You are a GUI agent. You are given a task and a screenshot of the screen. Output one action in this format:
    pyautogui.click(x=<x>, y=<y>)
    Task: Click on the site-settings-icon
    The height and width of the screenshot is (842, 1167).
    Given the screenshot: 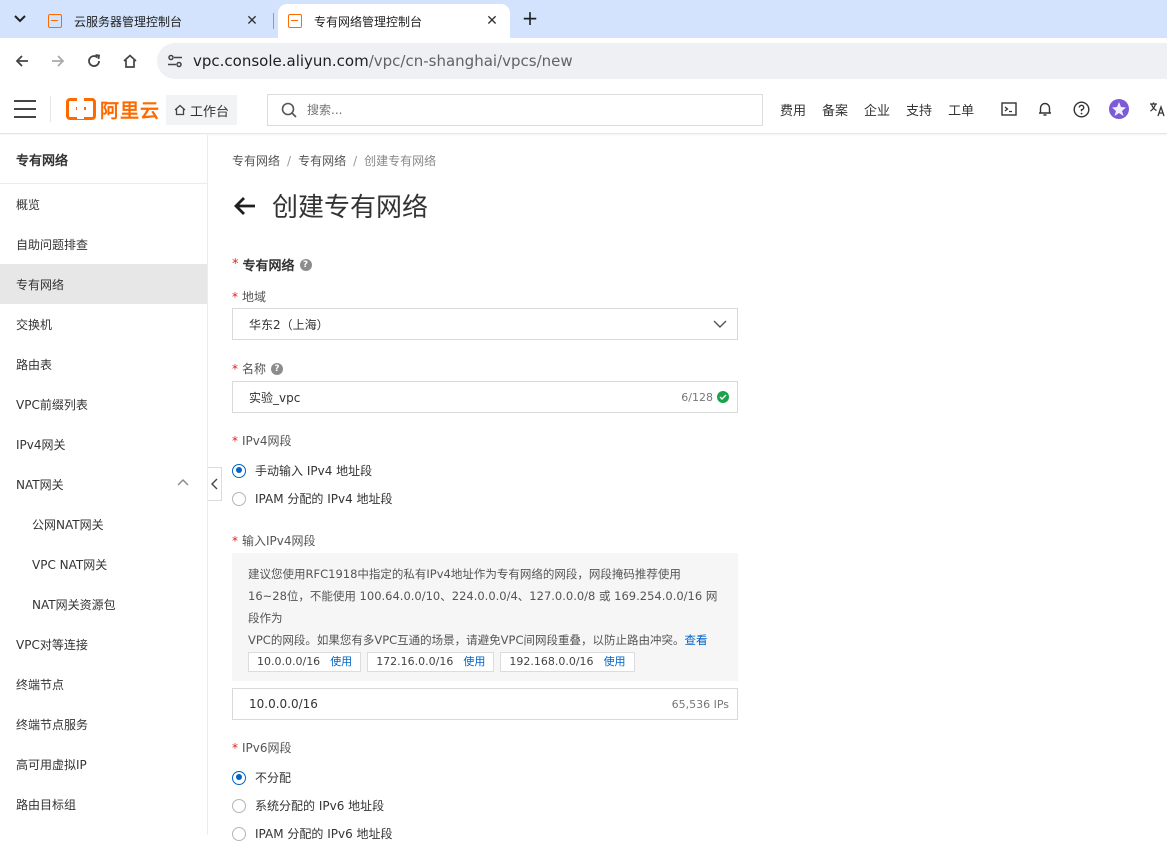 What is the action you would take?
    pyautogui.click(x=175, y=61)
    